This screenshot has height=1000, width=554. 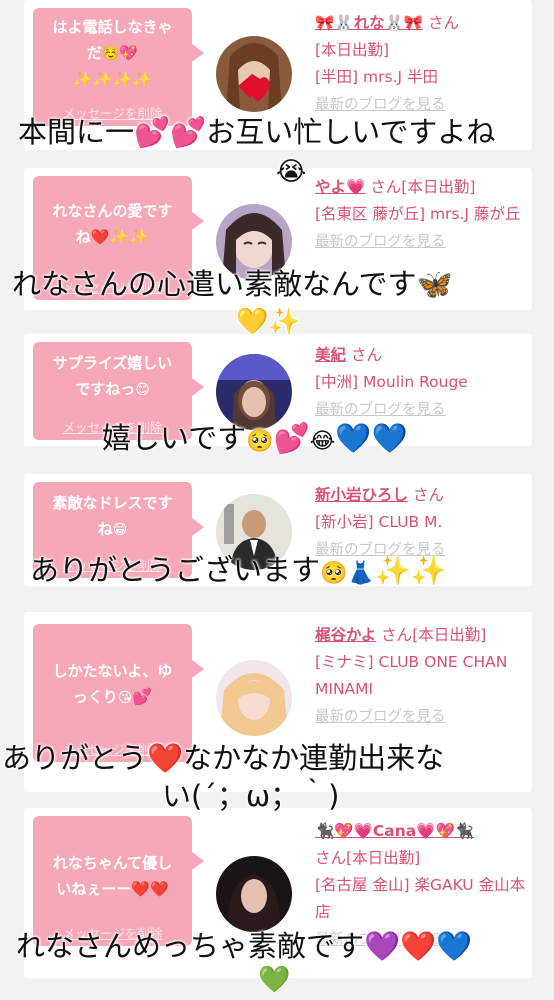 What do you see at coordinates (274, 980) in the screenshot?
I see `overlay-caption: 💚` at bounding box center [274, 980].